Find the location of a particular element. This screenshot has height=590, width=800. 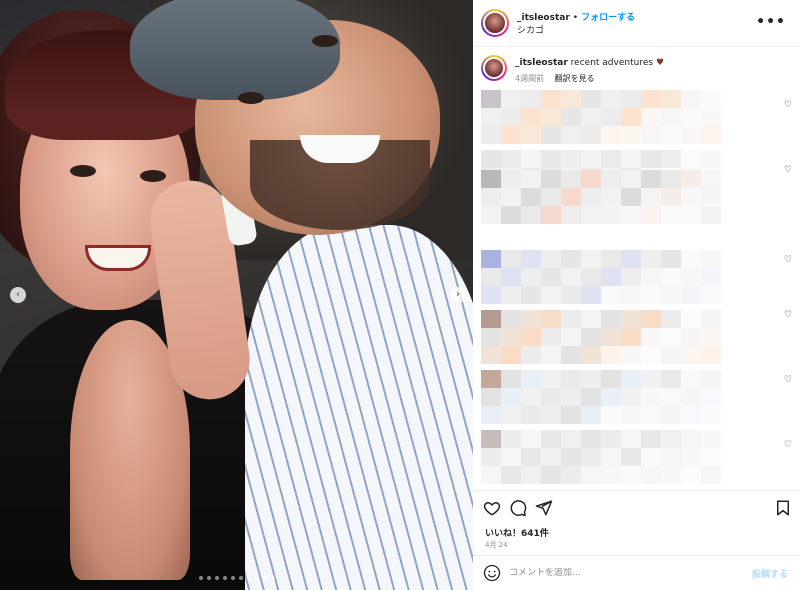

likes-count: いいね！641件 is located at coordinates (517, 532).